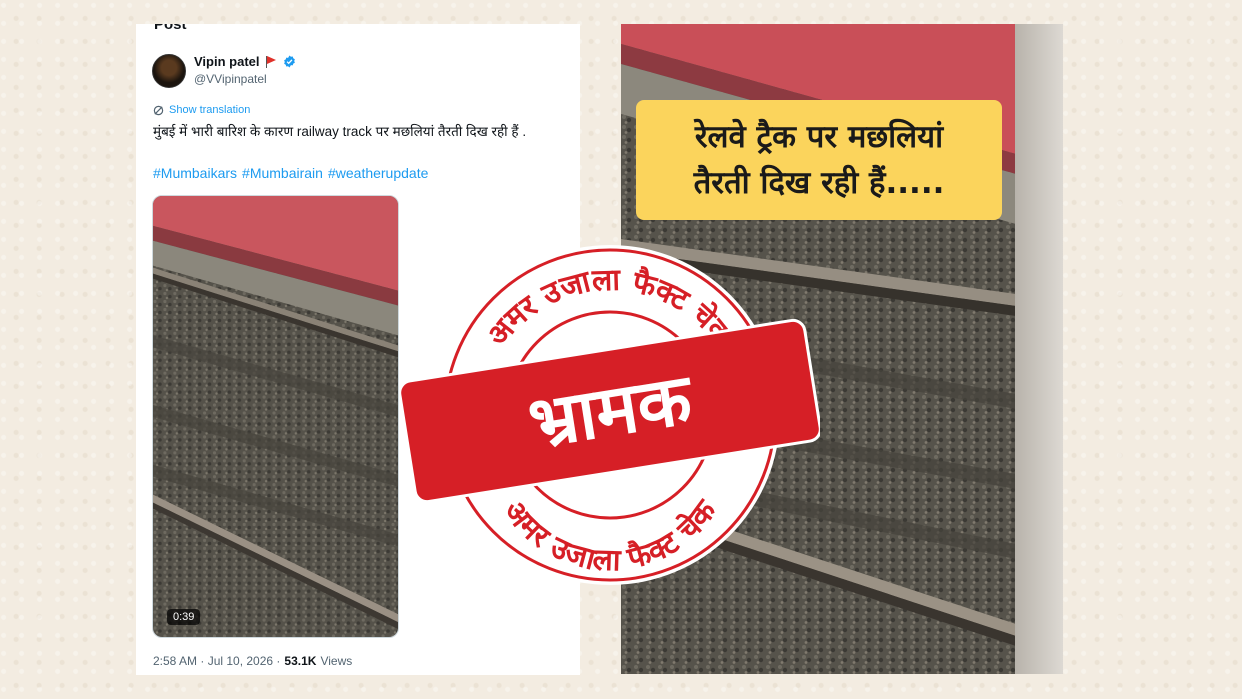  I want to click on hashtag-link: #weatherupdate, so click(378, 173).